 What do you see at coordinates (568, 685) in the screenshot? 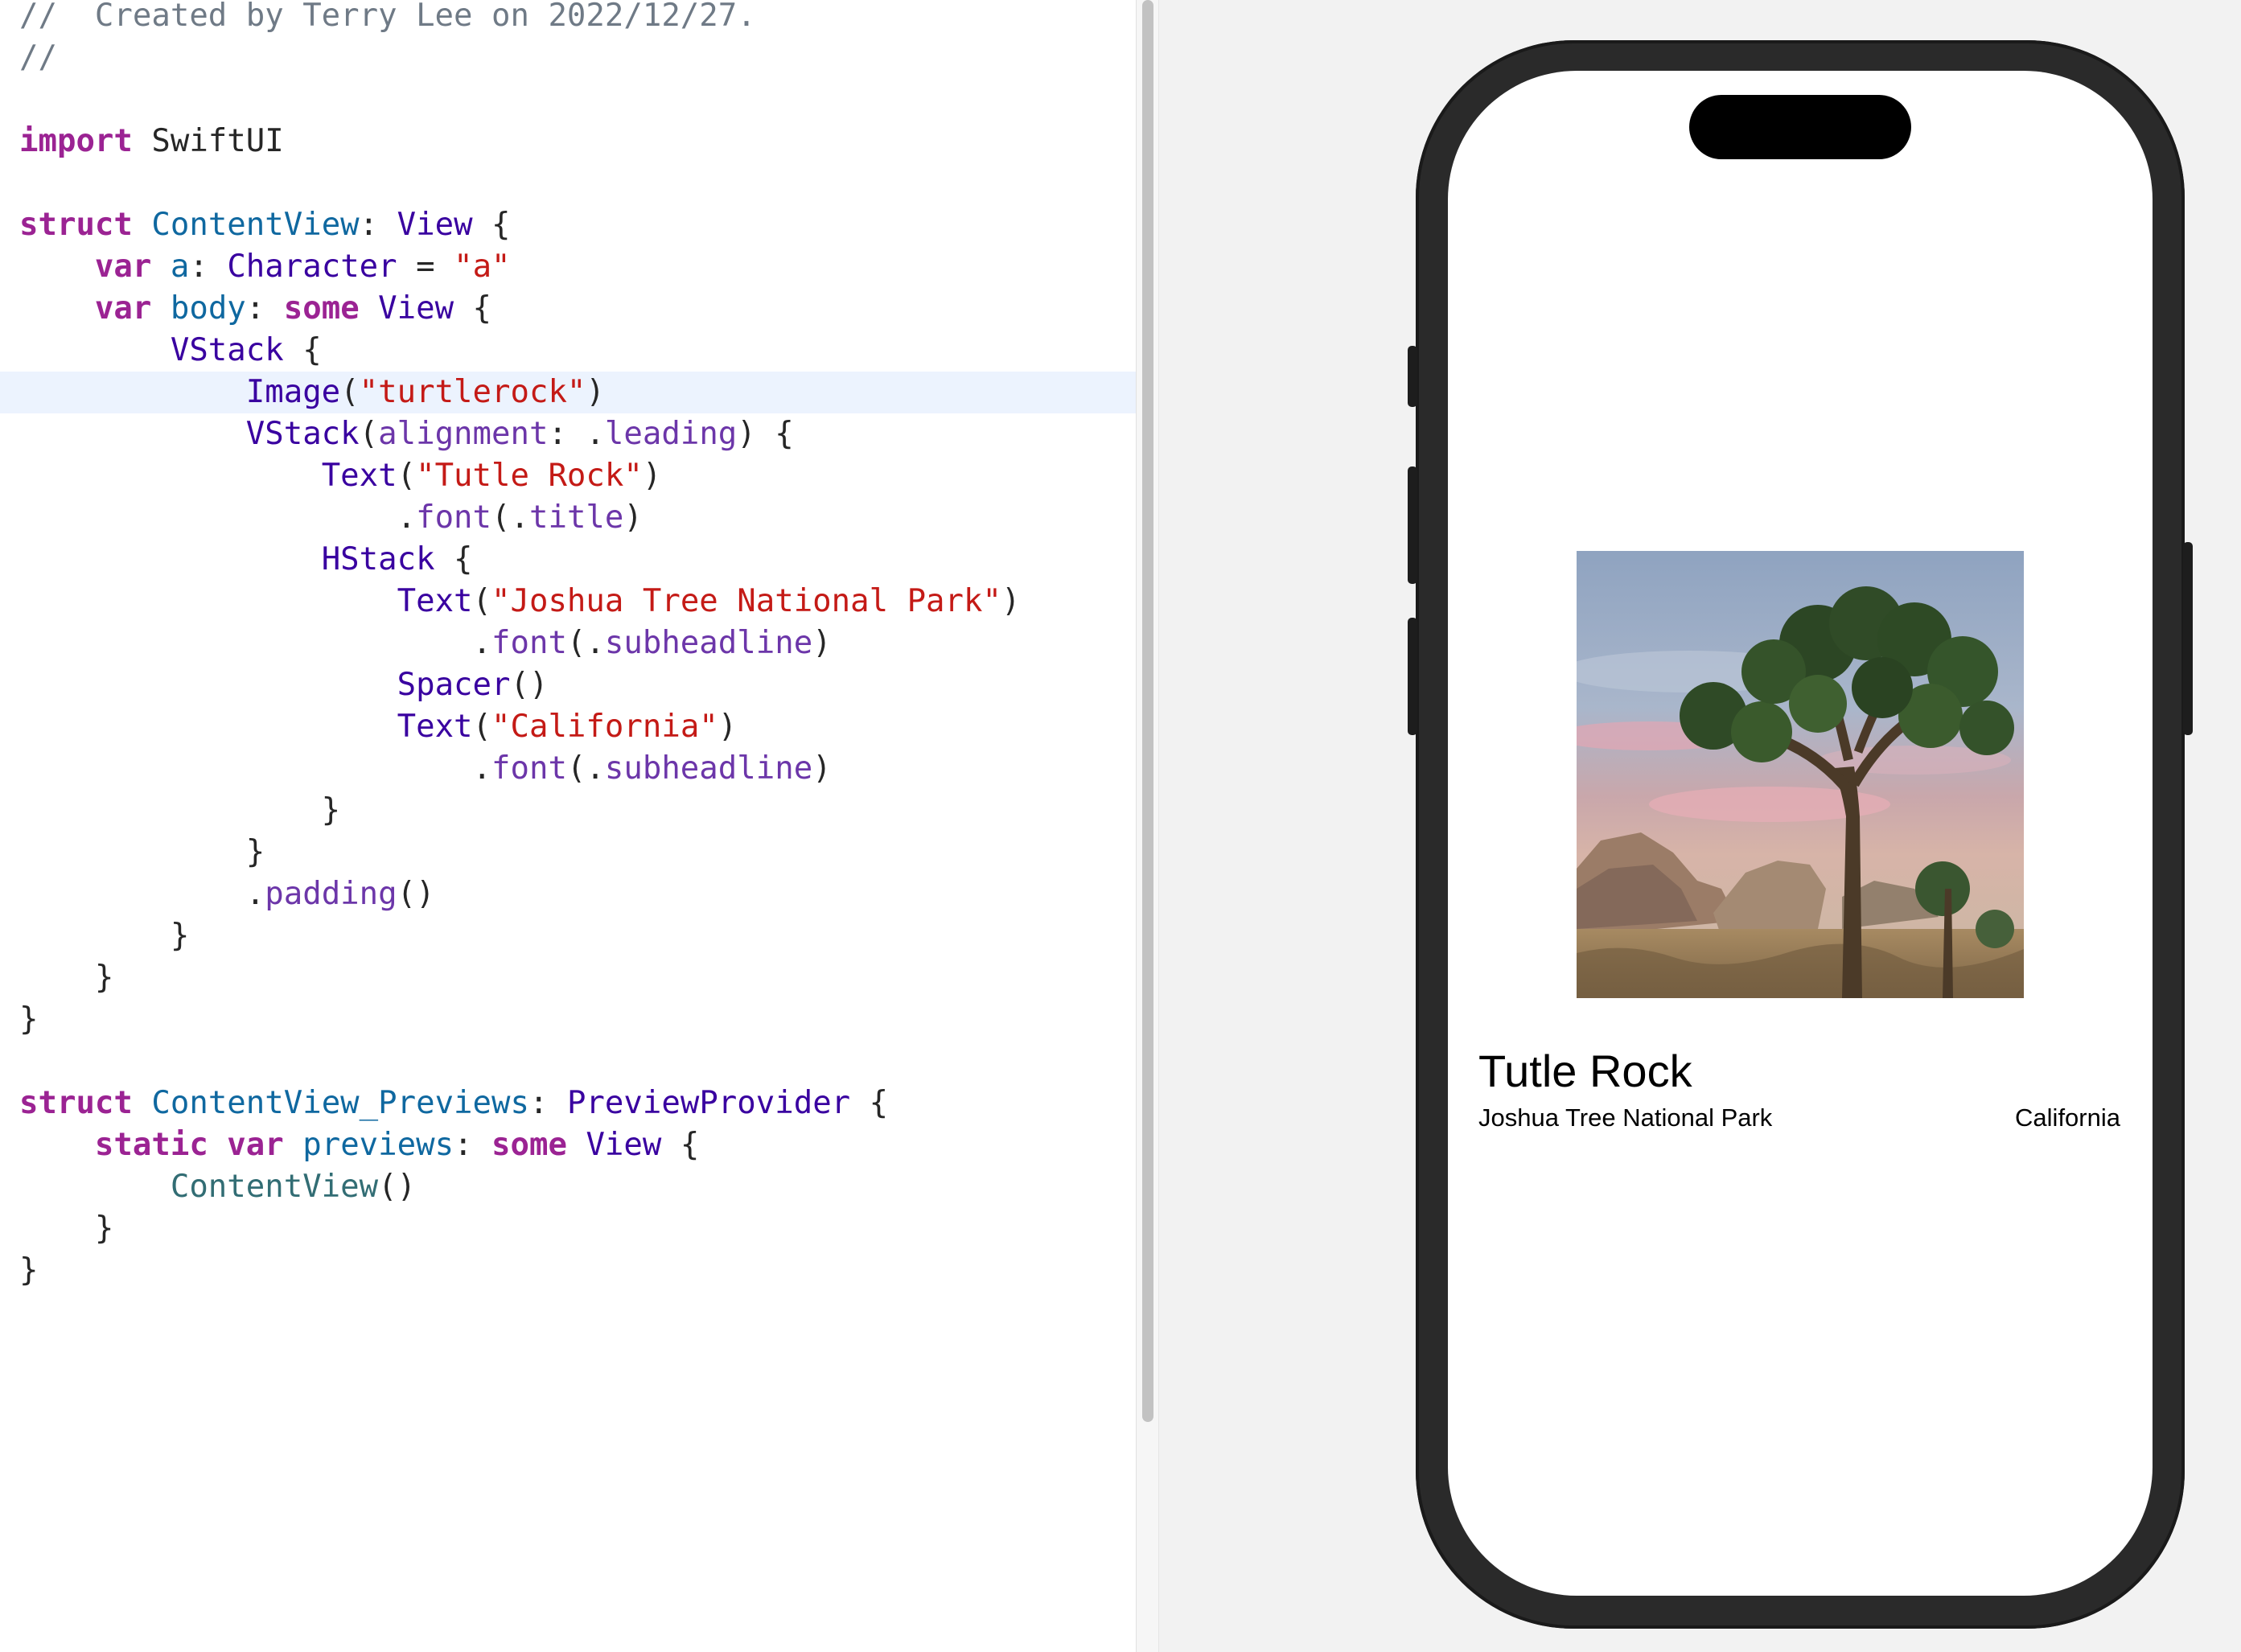
I see `code-line: Spacer()` at bounding box center [568, 685].